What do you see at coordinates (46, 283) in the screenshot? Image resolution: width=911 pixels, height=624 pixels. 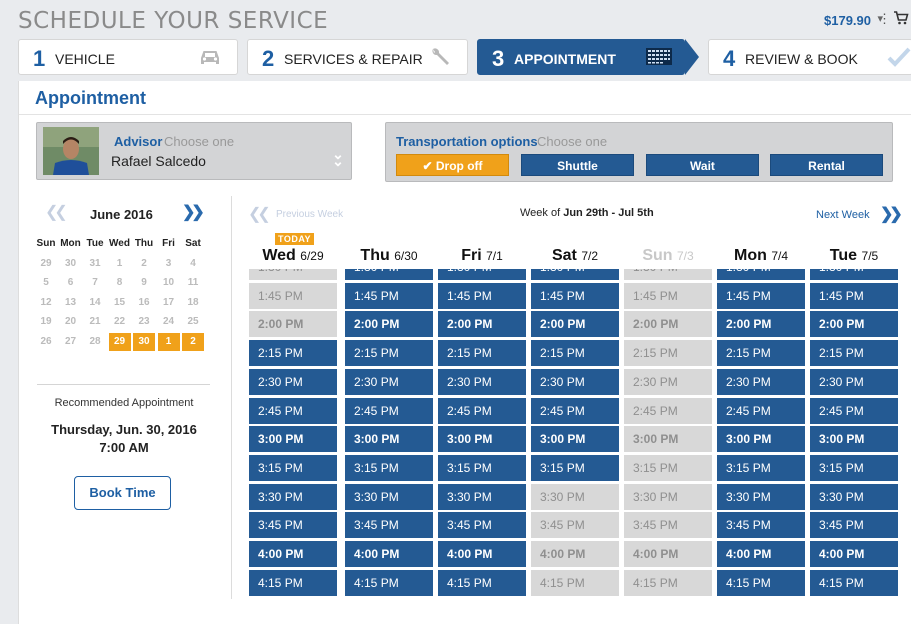 I see `calendar-day: 5` at bounding box center [46, 283].